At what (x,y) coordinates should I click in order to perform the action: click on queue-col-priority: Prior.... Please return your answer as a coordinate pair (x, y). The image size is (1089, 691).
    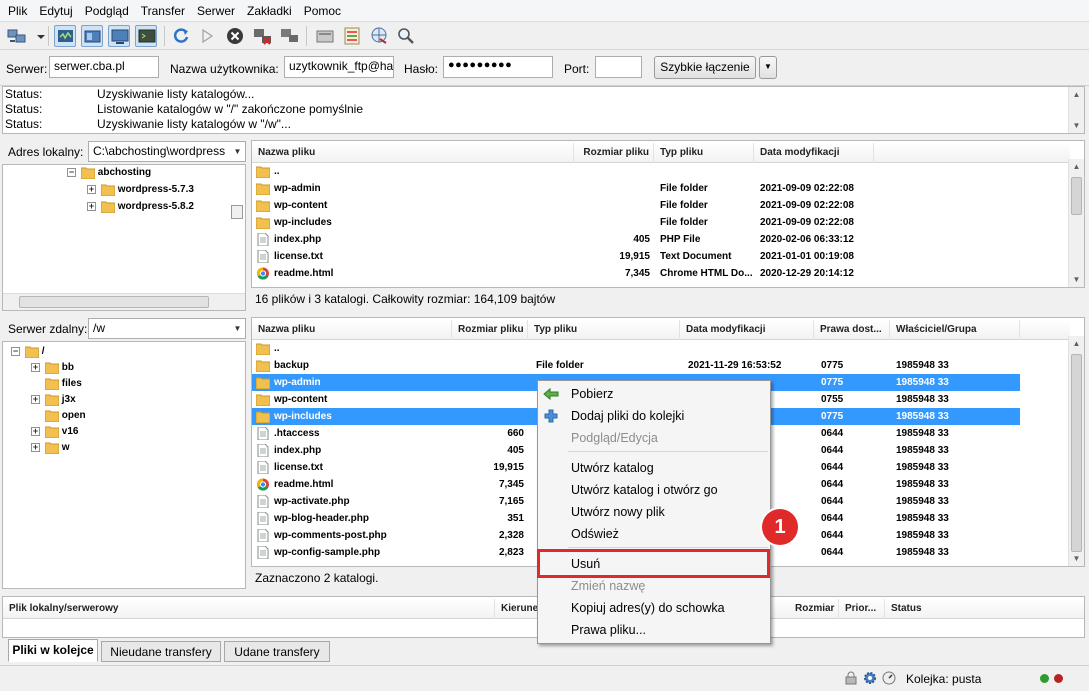
    Looking at the image, I should click on (862, 609).